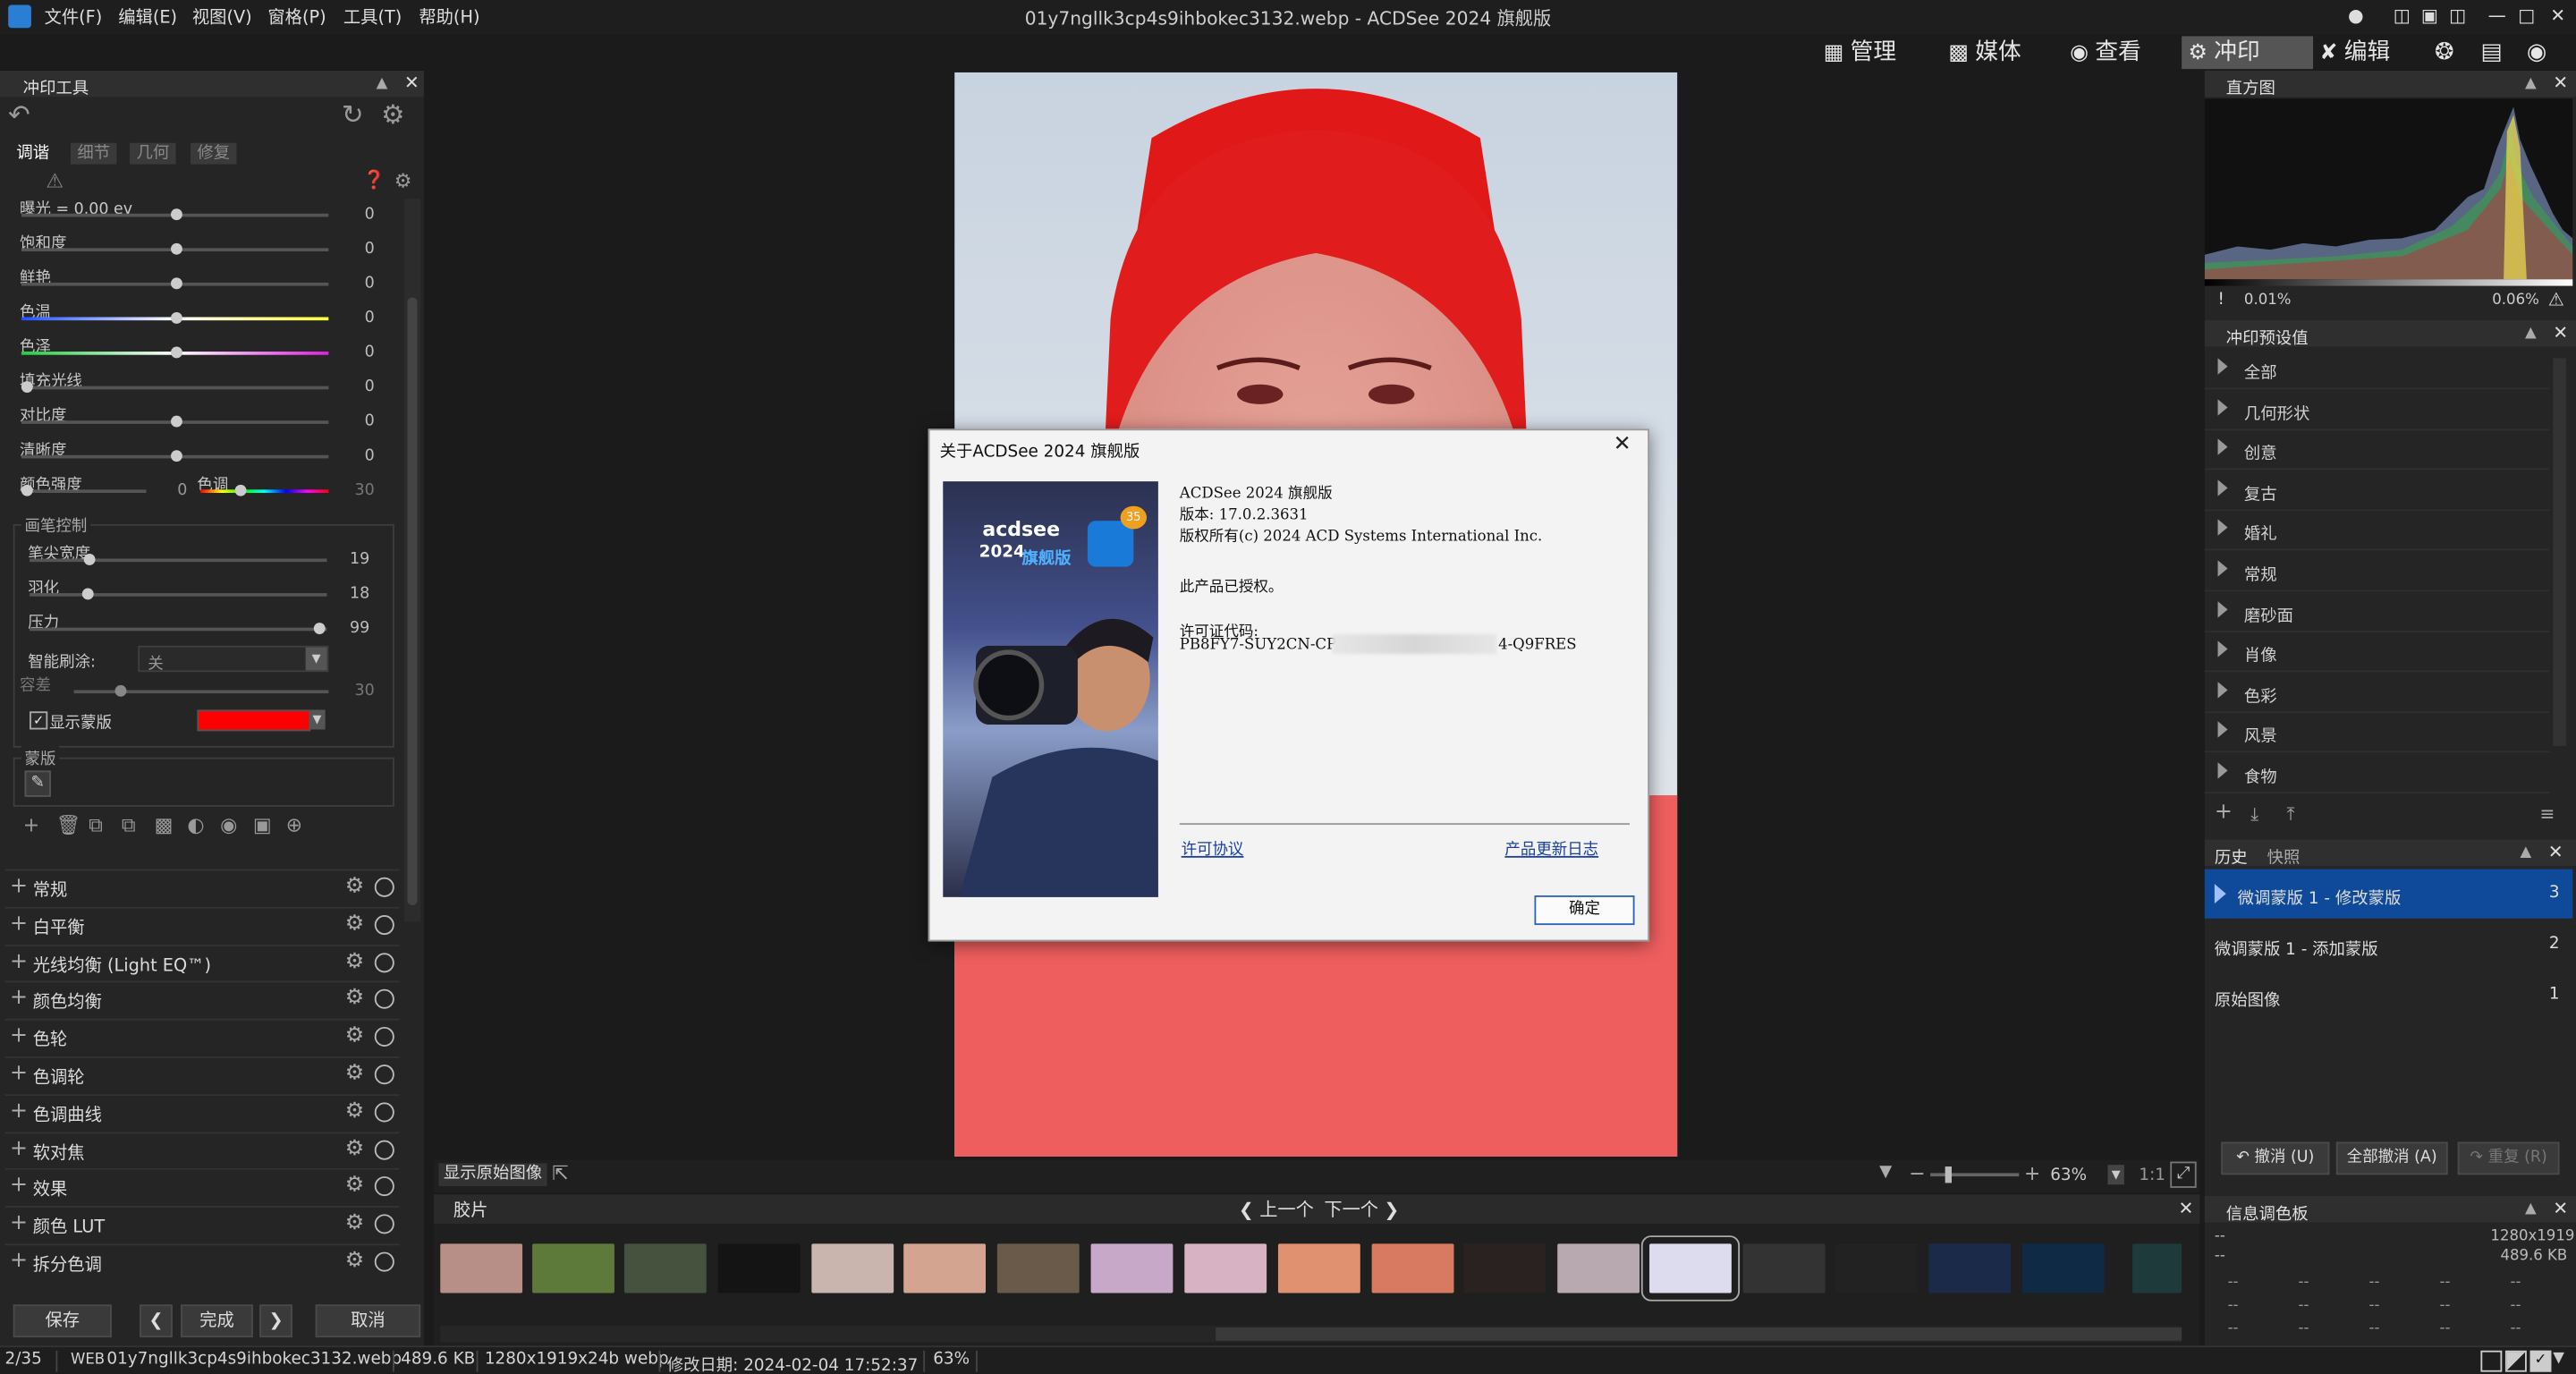 This screenshot has width=2576, height=1374. I want to click on next-image-button: ❯, so click(275, 1321).